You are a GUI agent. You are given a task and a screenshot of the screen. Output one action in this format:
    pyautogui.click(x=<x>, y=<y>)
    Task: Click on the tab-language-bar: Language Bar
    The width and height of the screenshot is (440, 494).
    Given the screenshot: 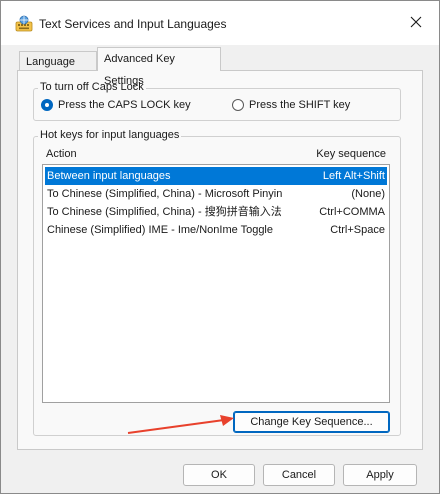 What is the action you would take?
    pyautogui.click(x=58, y=69)
    